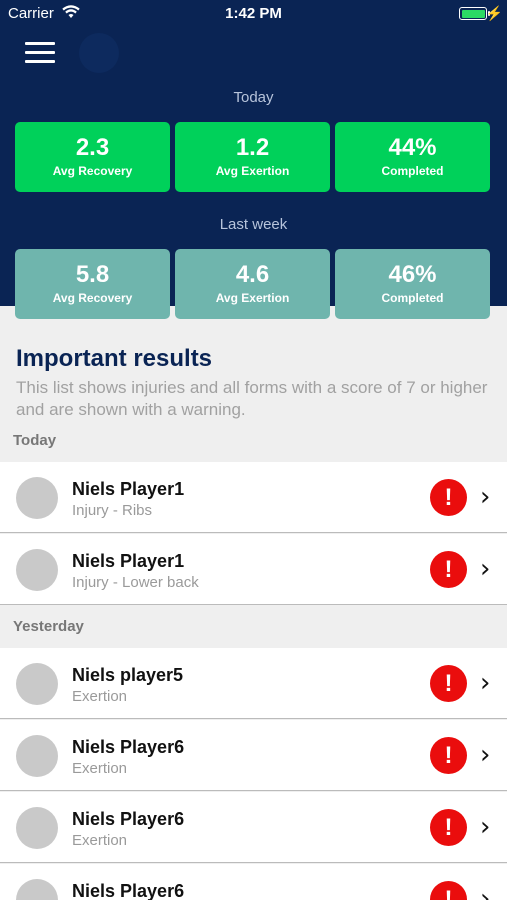 Image resolution: width=507 pixels, height=900 pixels. What do you see at coordinates (412, 274) in the screenshot?
I see `stat-value: 46%` at bounding box center [412, 274].